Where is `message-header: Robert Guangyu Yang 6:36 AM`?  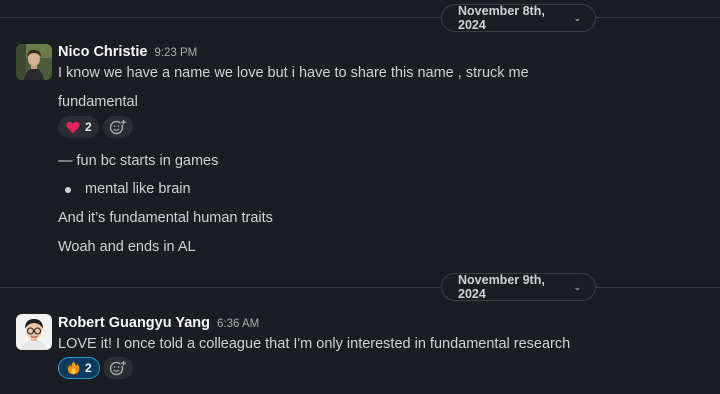
message-header: Robert Guangyu Yang 6:36 AM is located at coordinates (158, 323).